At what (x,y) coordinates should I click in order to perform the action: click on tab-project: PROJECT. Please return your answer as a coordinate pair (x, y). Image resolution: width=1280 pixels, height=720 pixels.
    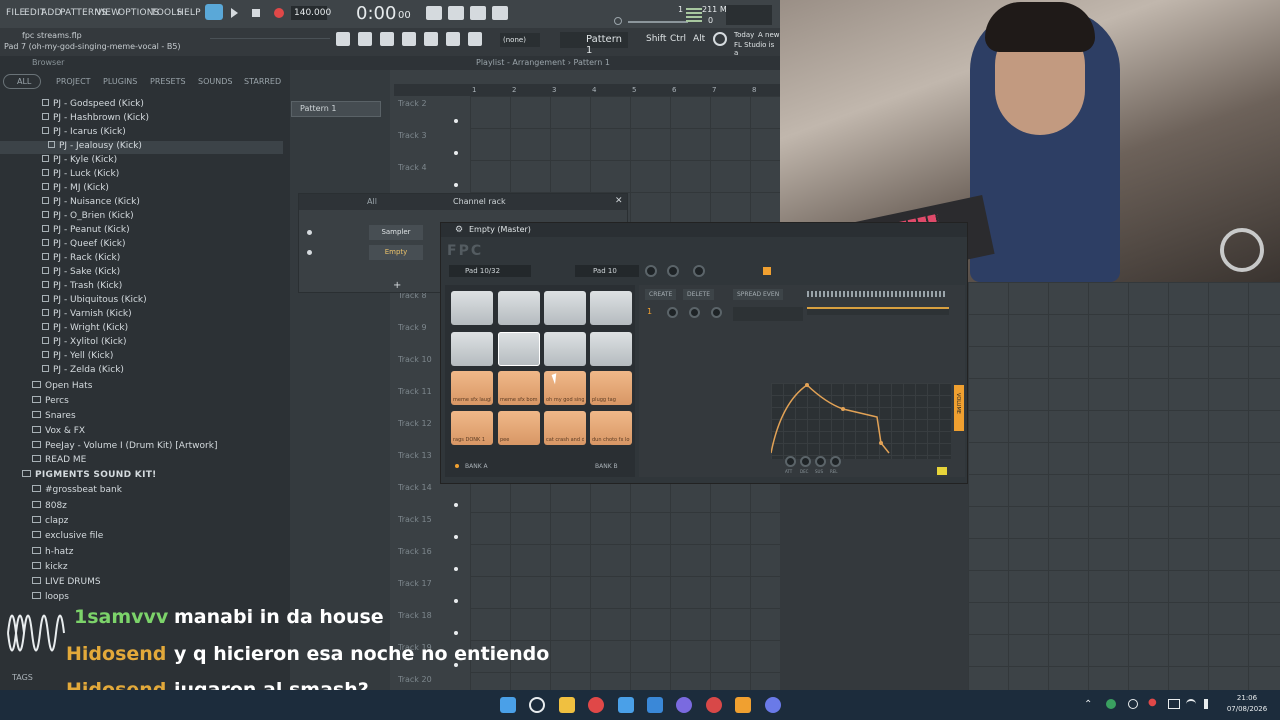
    Looking at the image, I should click on (73, 81).